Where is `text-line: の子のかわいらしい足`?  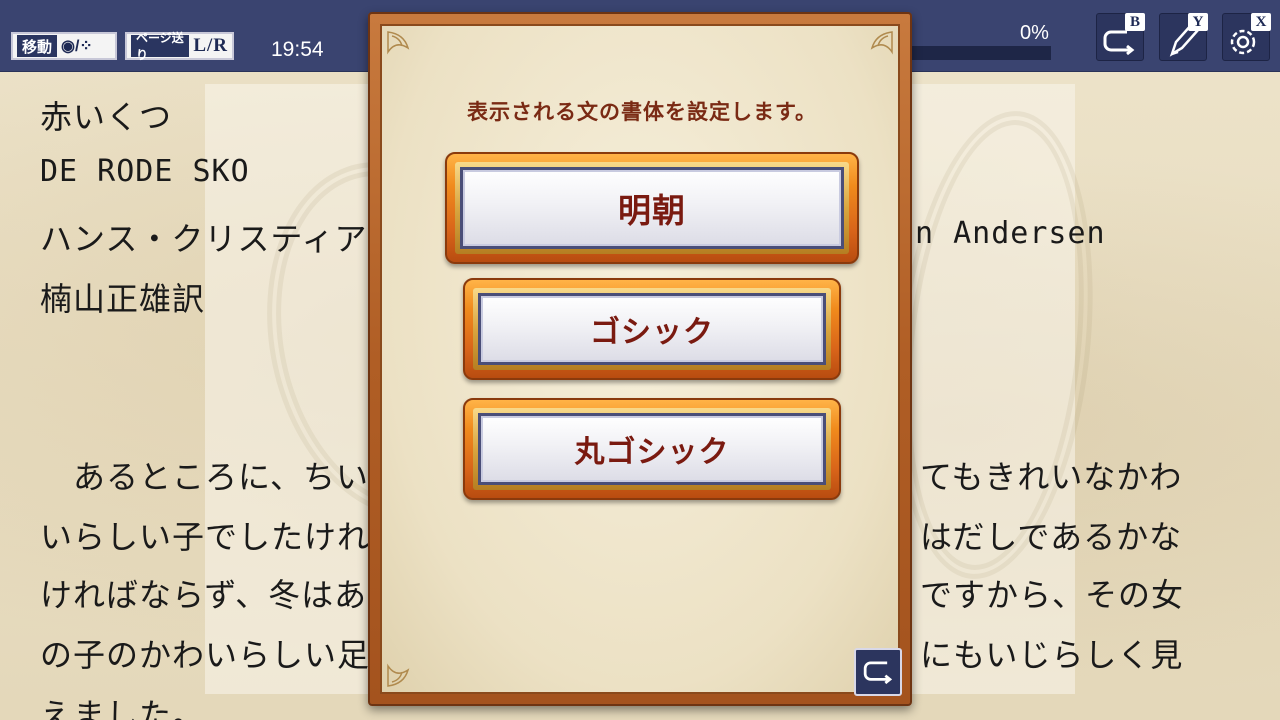
text-line: の子のかわいらしい足 is located at coordinates (205, 655).